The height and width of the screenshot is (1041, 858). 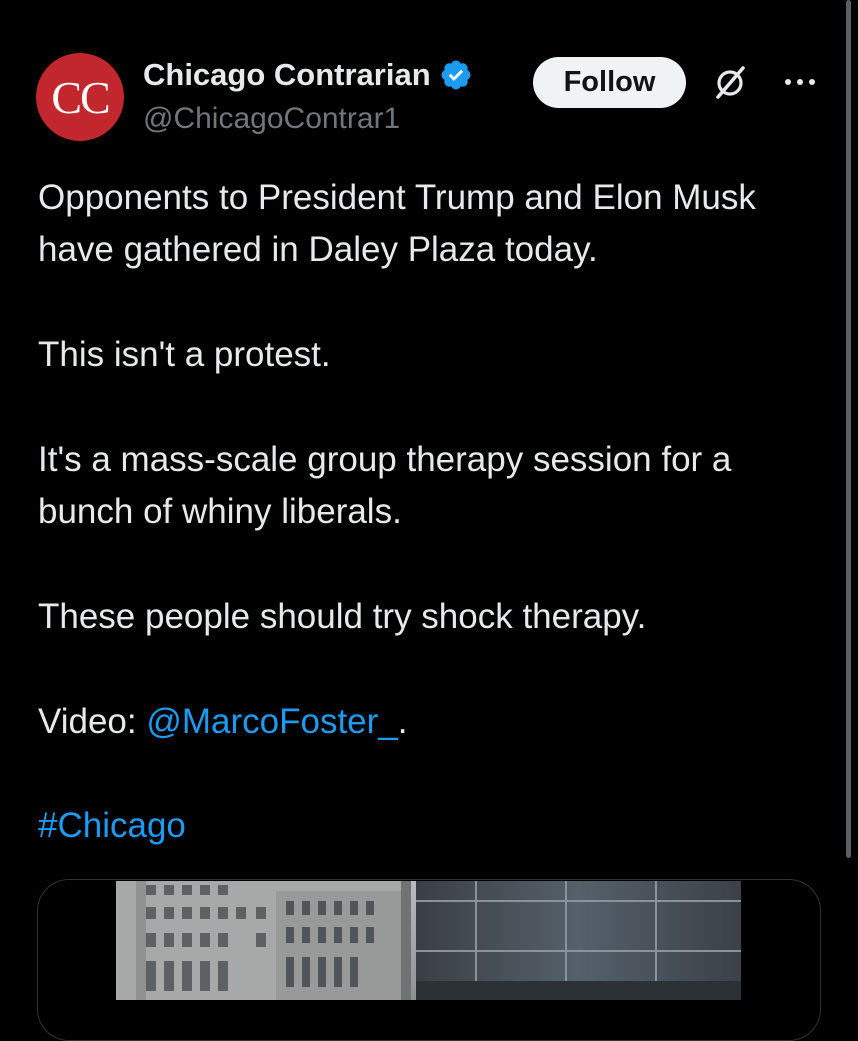 What do you see at coordinates (433, 722) in the screenshot?
I see `post-video-credit: Video: @MarcoFoster_.` at bounding box center [433, 722].